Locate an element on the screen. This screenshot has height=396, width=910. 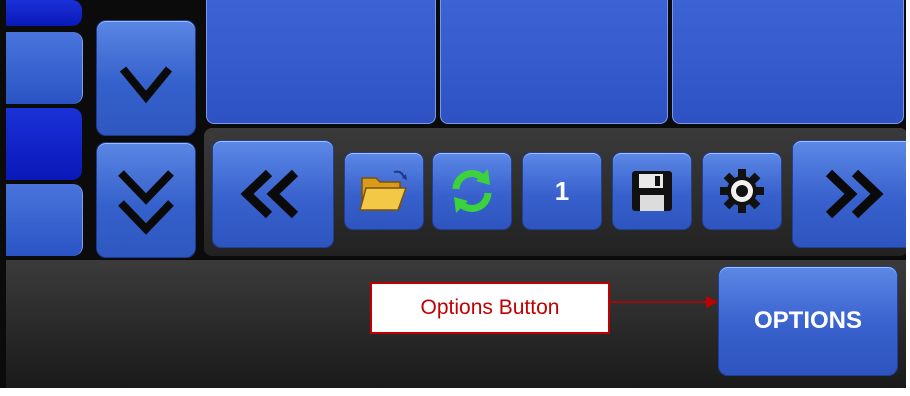
scroll-down-button is located at coordinates (146, 78).